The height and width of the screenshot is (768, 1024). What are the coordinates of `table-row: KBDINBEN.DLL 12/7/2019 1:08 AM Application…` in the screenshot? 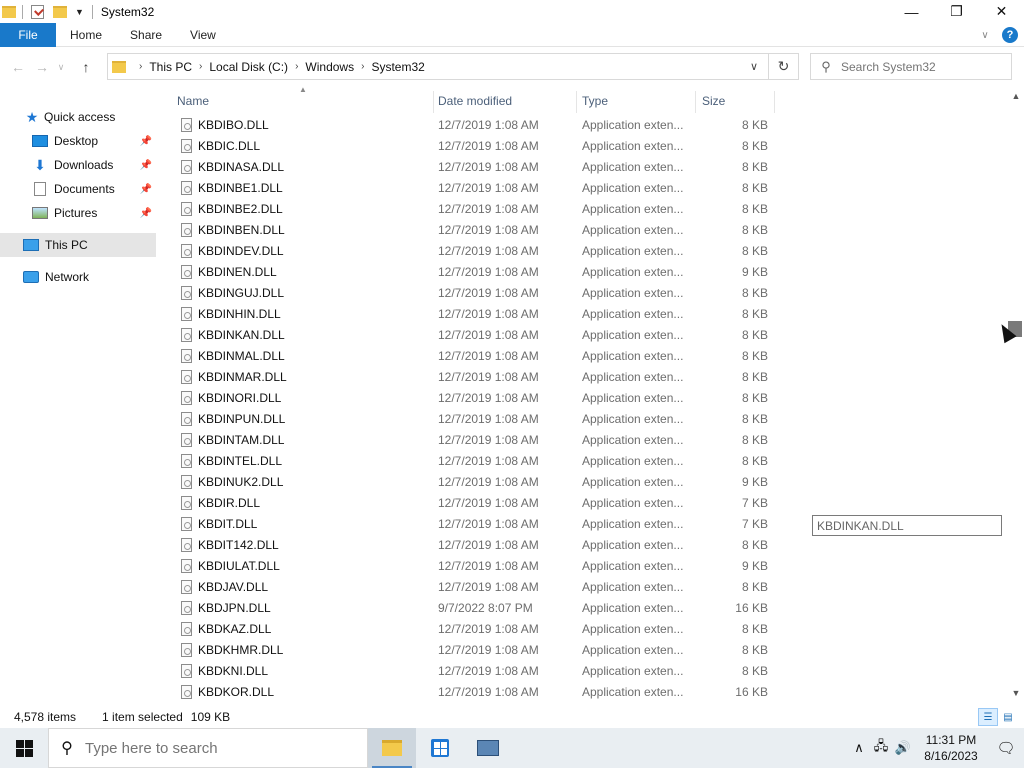 It's located at (476, 230).